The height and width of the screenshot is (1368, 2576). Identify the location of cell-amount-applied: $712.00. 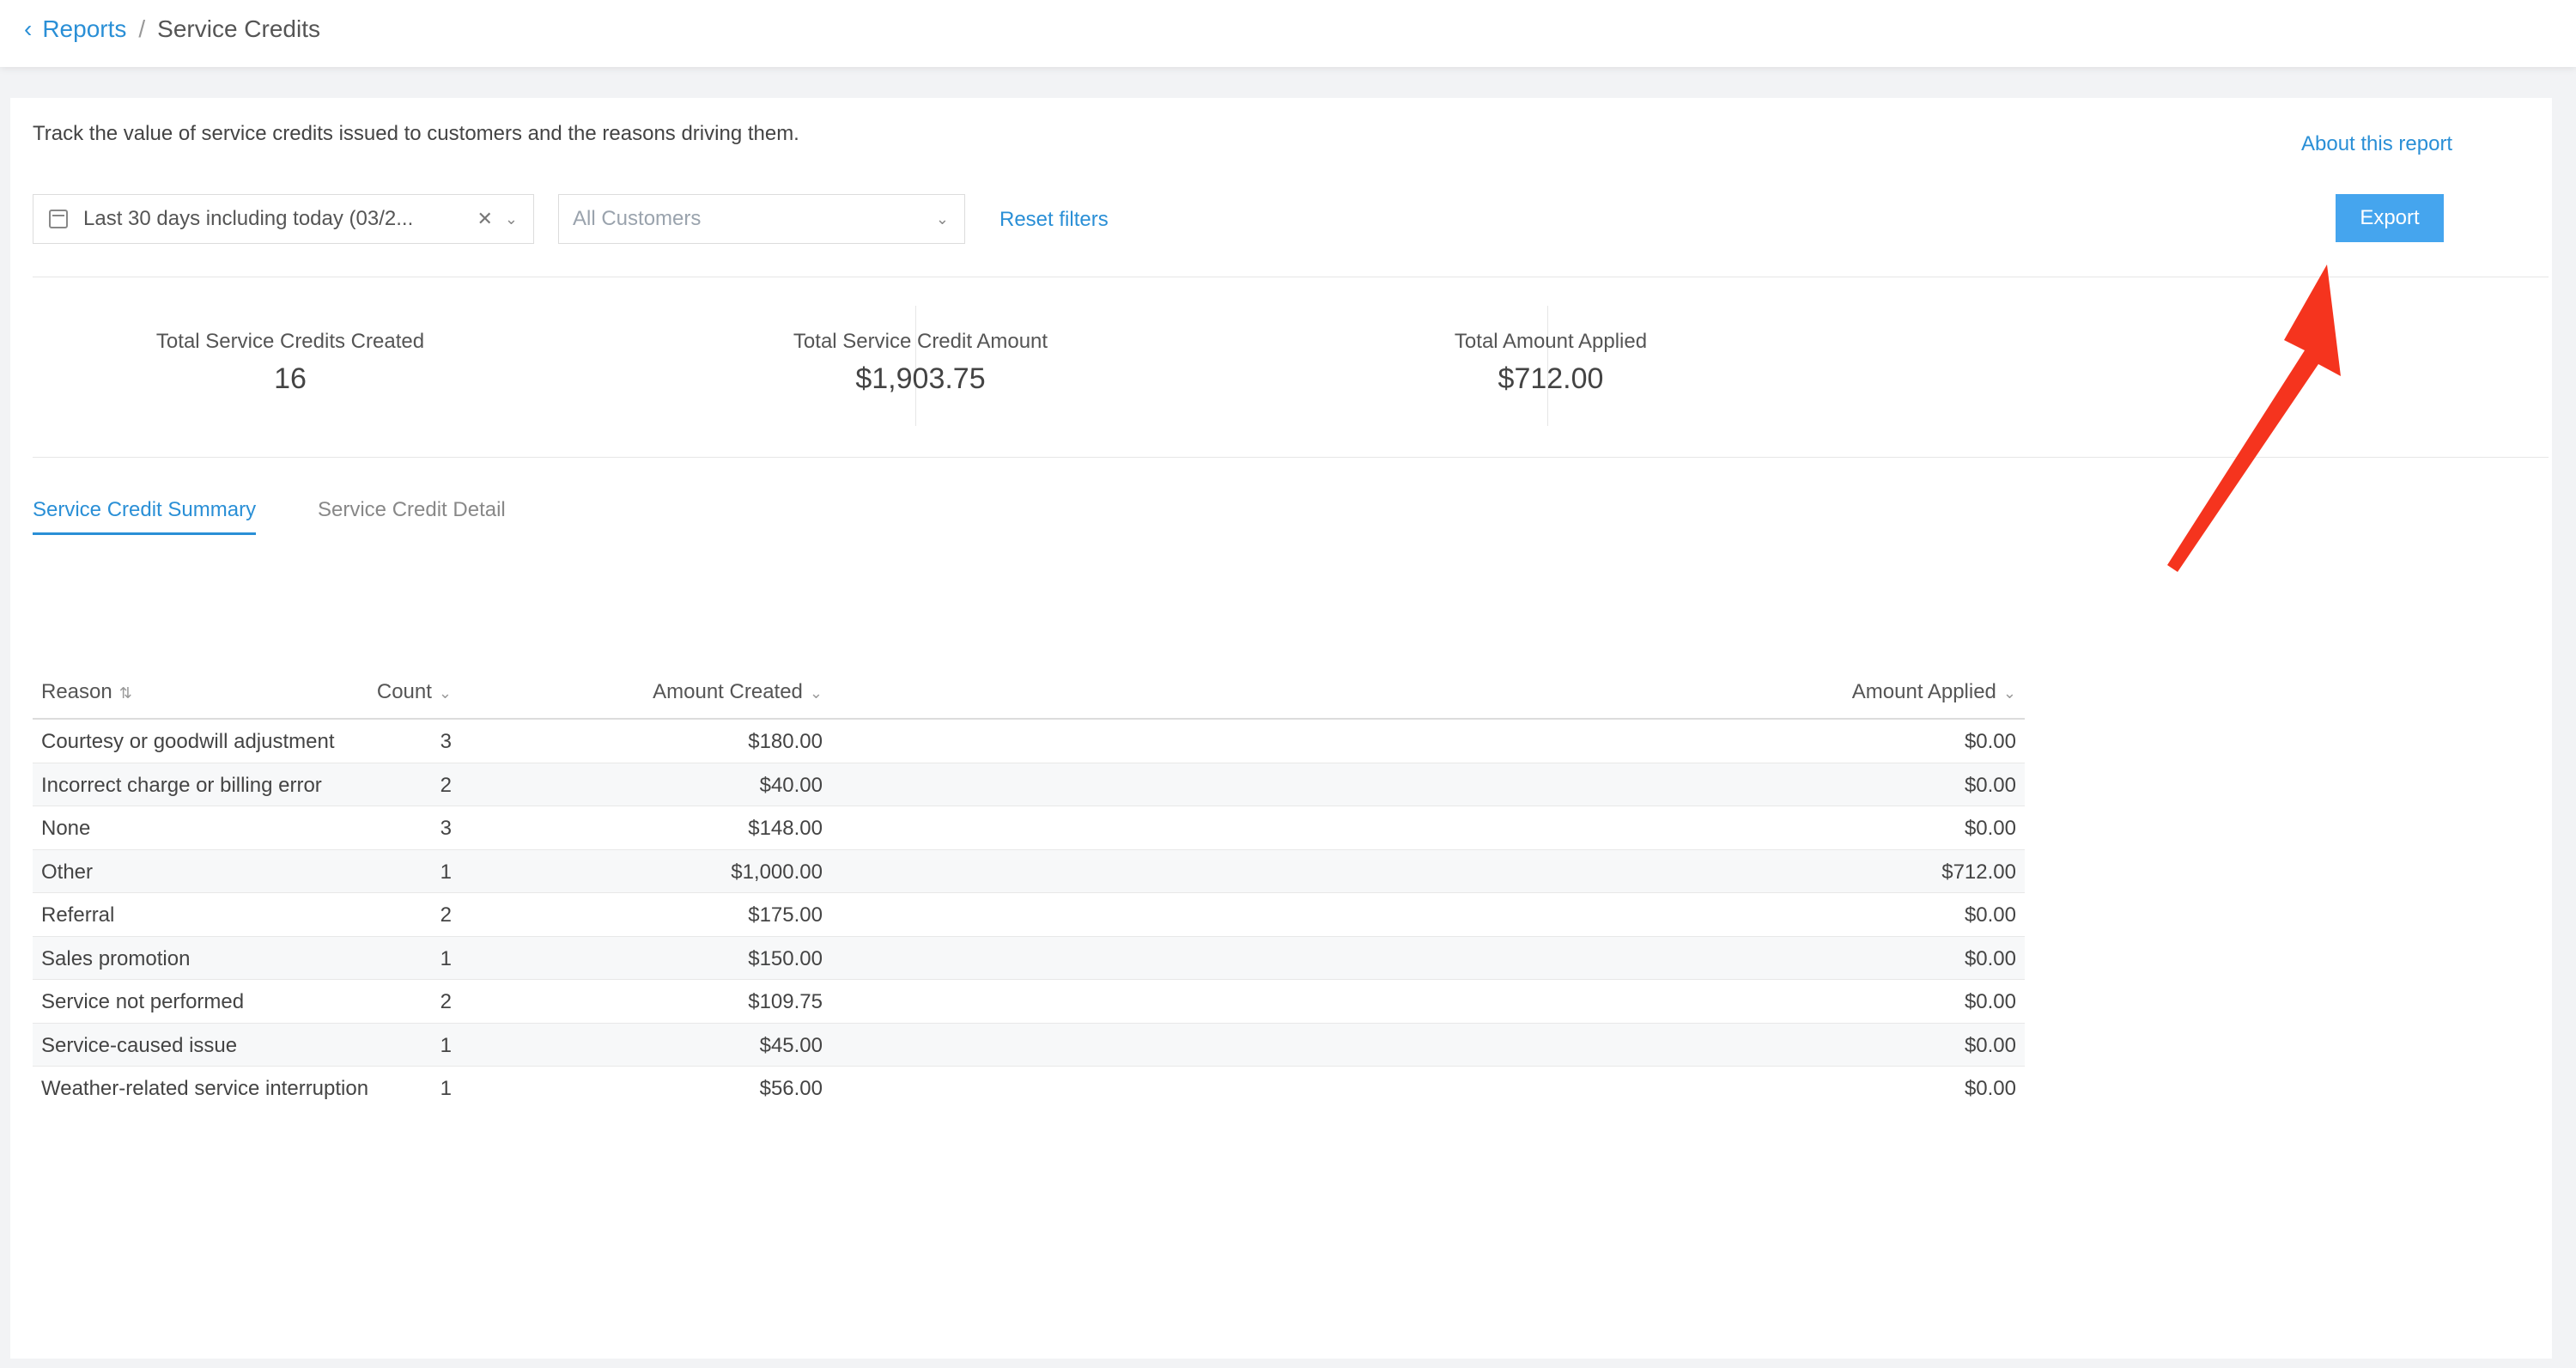
(1978, 872).